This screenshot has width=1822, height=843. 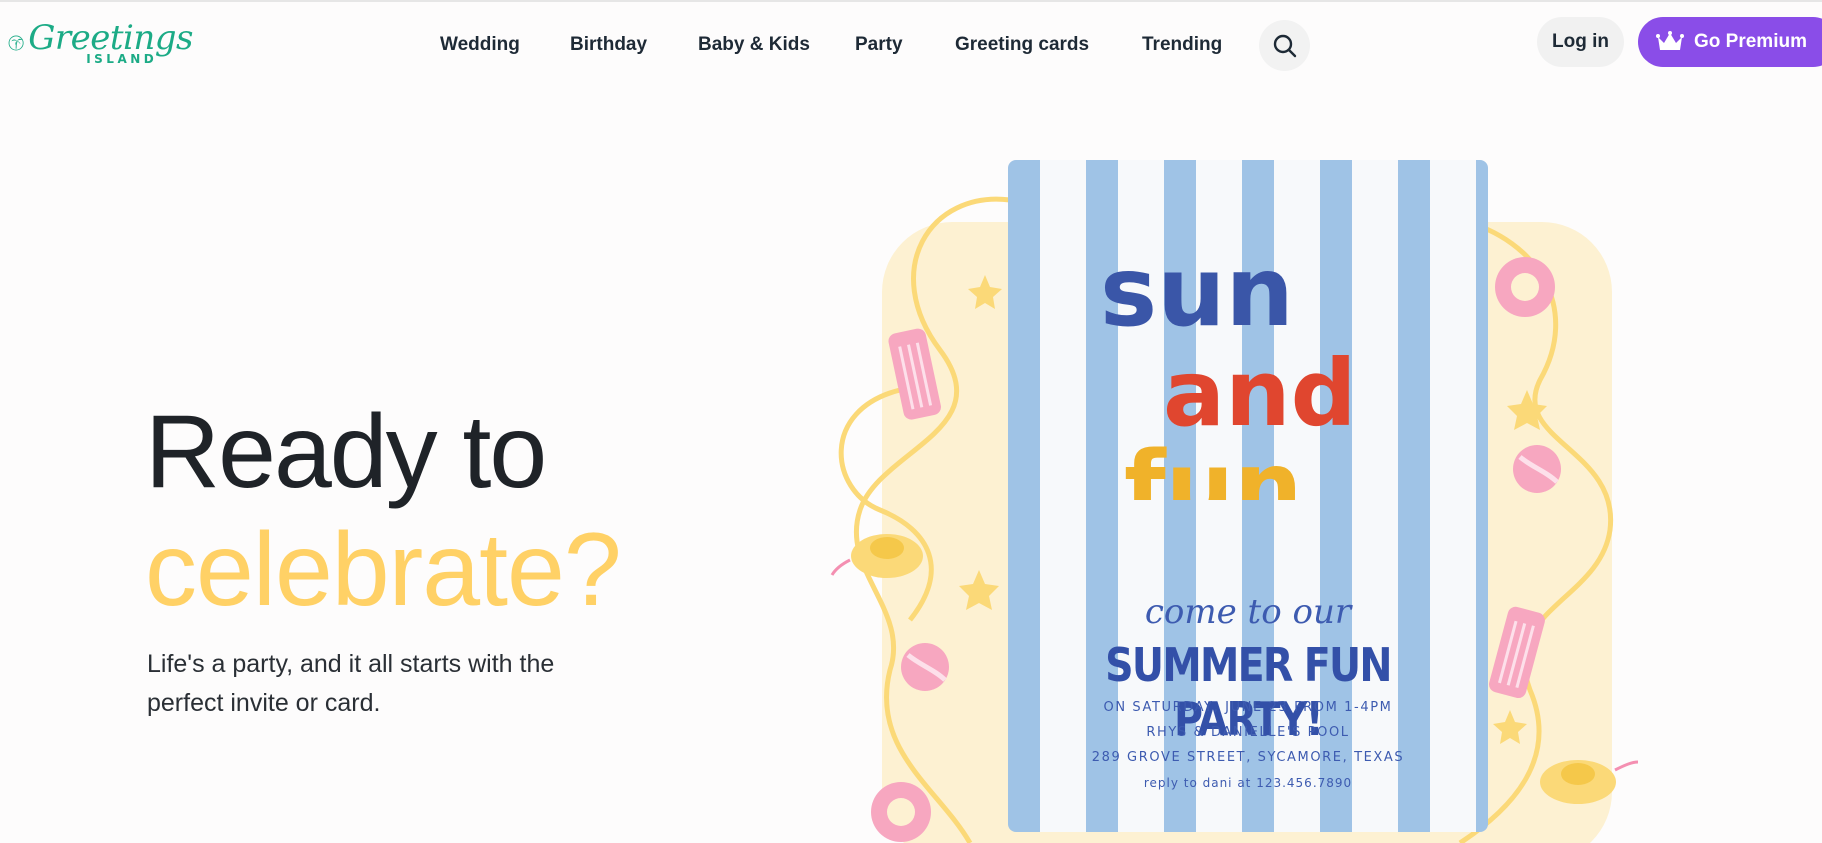 What do you see at coordinates (1248, 757) in the screenshot?
I see `invite-address: 289 GROVE STREET, SYCAMORE, TEXAS` at bounding box center [1248, 757].